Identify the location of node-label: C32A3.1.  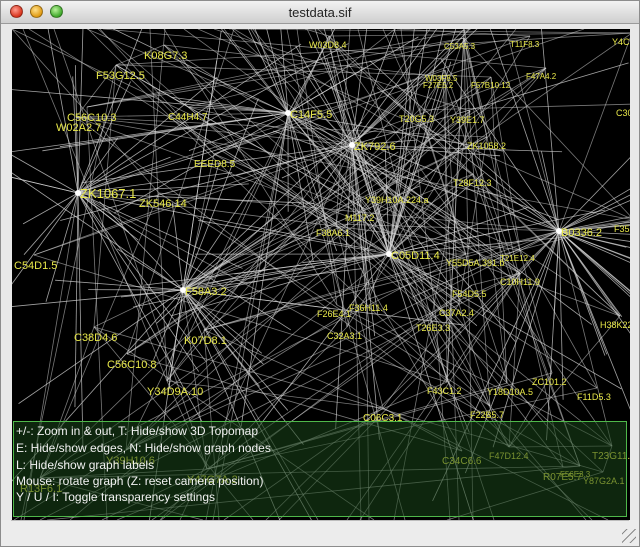
(344, 336).